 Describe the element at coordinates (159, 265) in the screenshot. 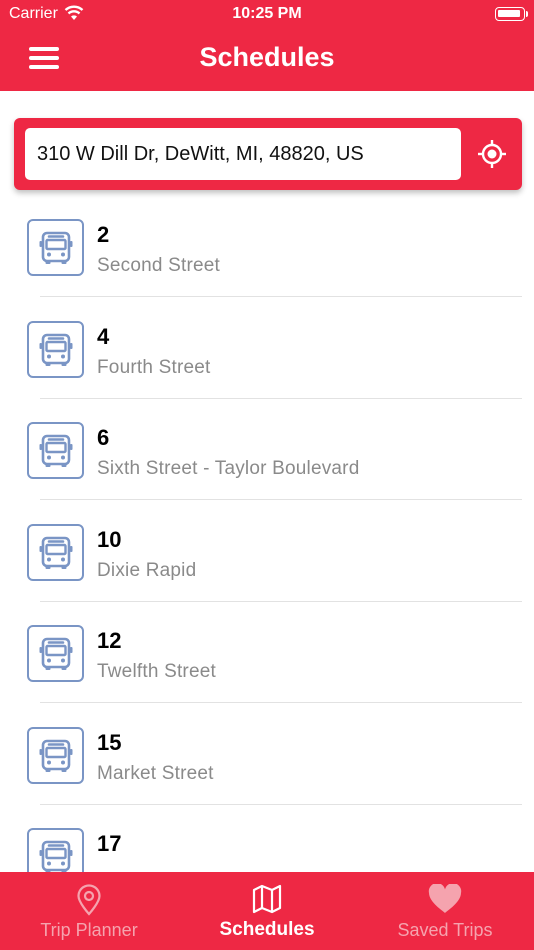

I see `route-name: Second Street` at that location.